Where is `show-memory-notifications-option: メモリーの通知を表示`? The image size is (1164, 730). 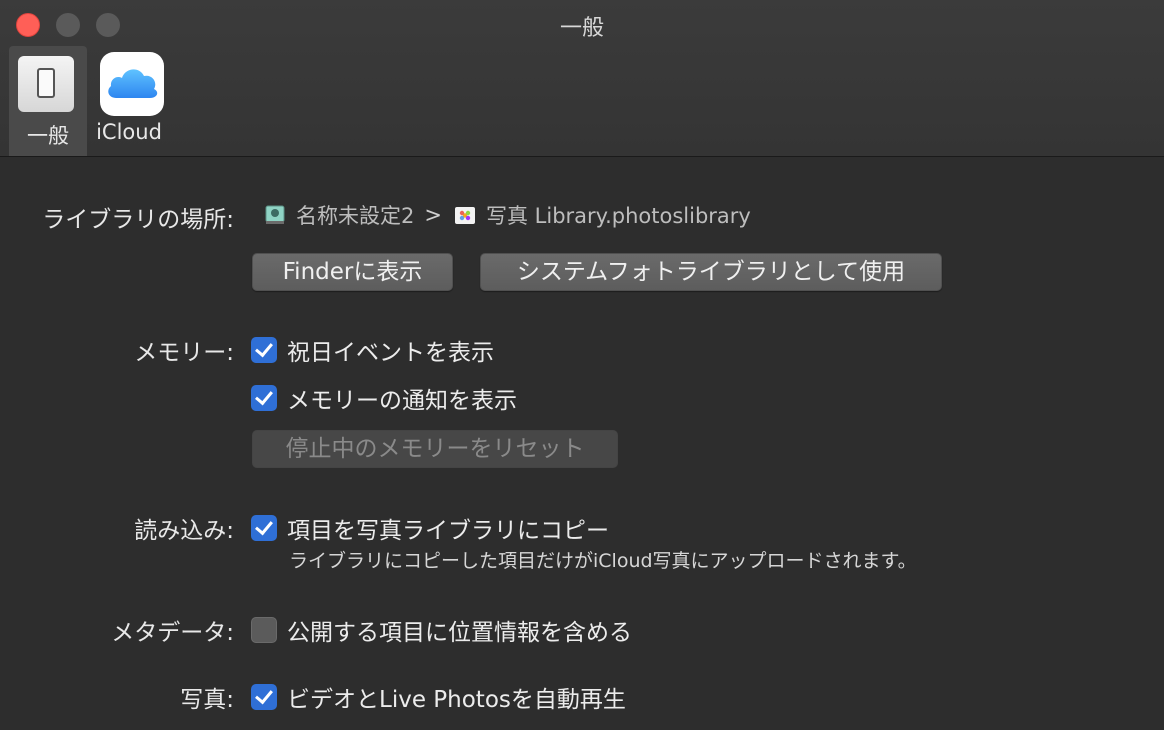 show-memory-notifications-option: メモリーの通知を表示 is located at coordinates (384, 398).